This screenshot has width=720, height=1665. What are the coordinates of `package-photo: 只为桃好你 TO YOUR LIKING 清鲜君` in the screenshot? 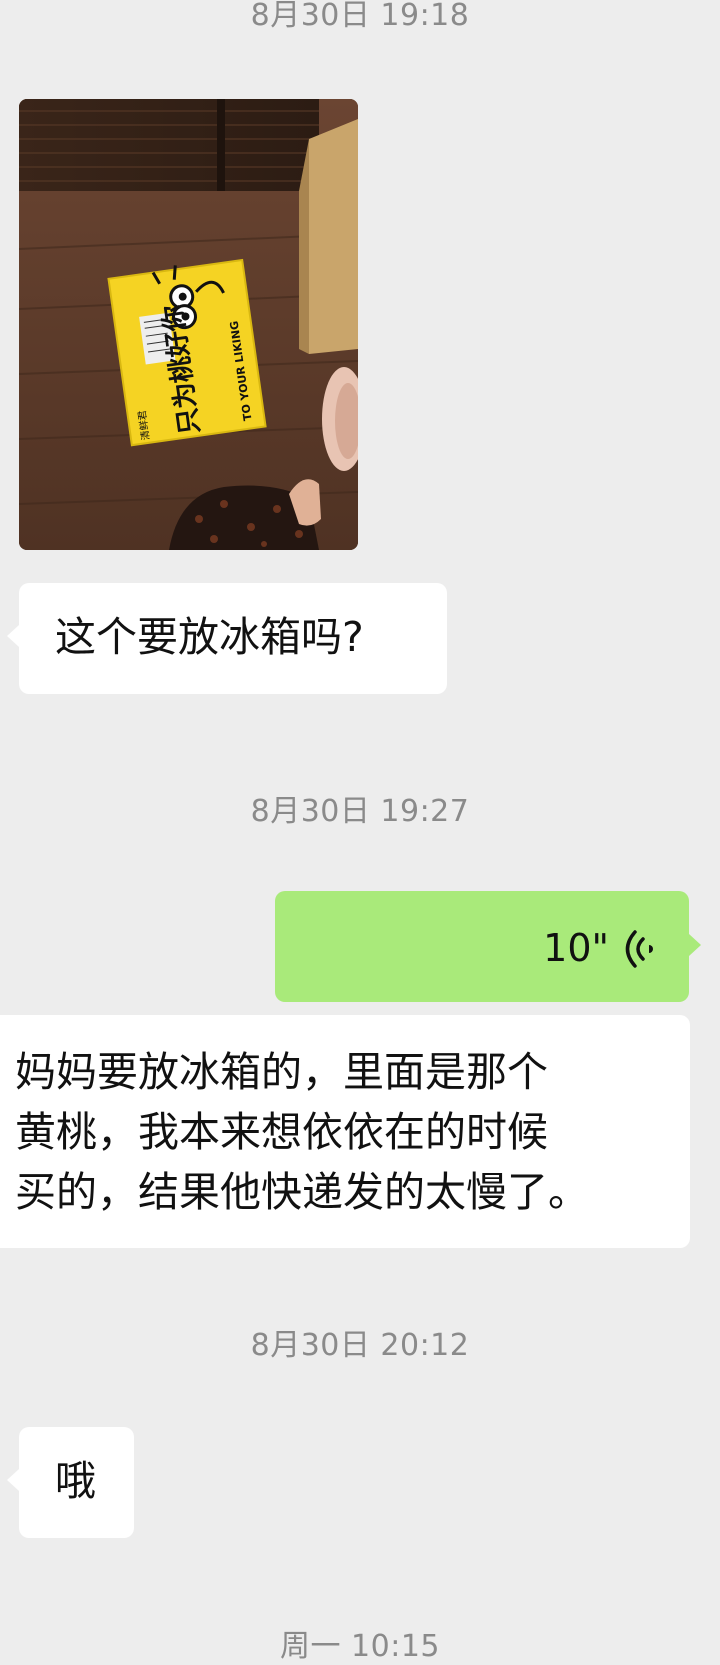 It's located at (188, 324).